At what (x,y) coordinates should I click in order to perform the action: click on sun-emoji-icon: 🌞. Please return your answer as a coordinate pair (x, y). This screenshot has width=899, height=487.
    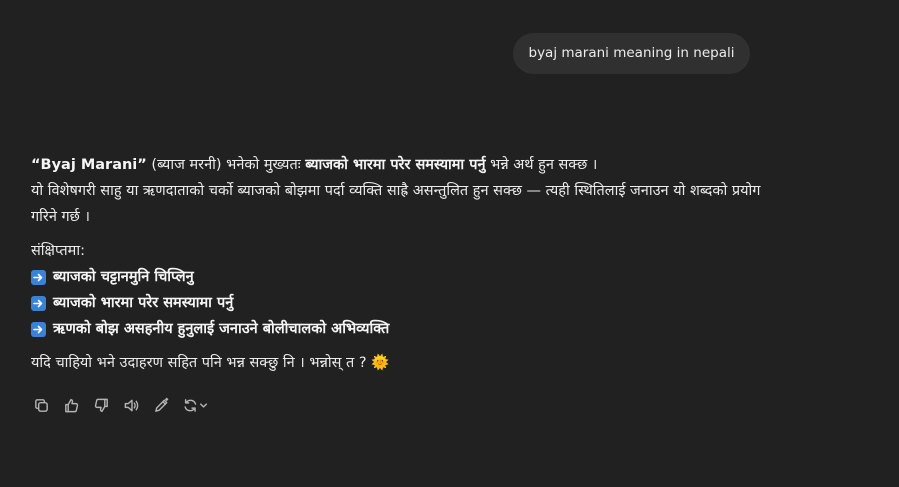
    Looking at the image, I should click on (380, 363).